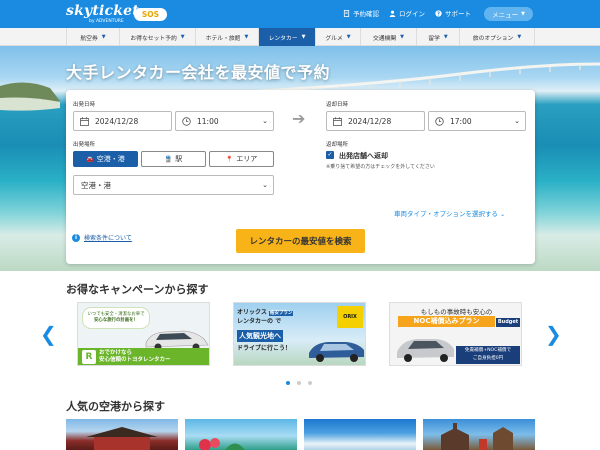 Image resolution: width=600 pixels, height=450 pixels. Describe the element at coordinates (553, 334) in the screenshot. I see `carousel-next-button: ❯` at that location.